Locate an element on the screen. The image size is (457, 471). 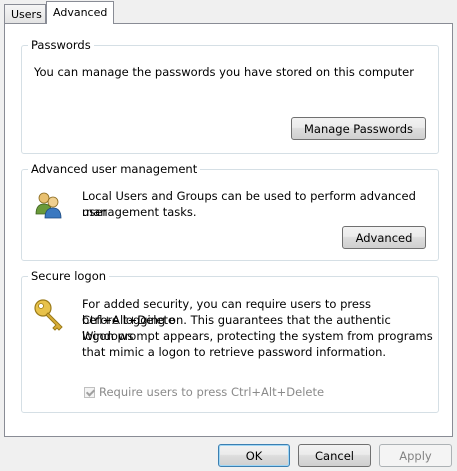
users-icon is located at coordinates (48, 205).